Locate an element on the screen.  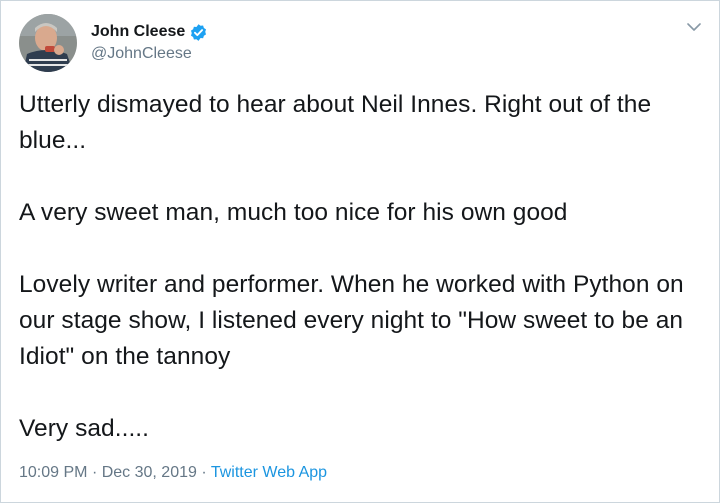
handle: @JohnCleese is located at coordinates (149, 54).